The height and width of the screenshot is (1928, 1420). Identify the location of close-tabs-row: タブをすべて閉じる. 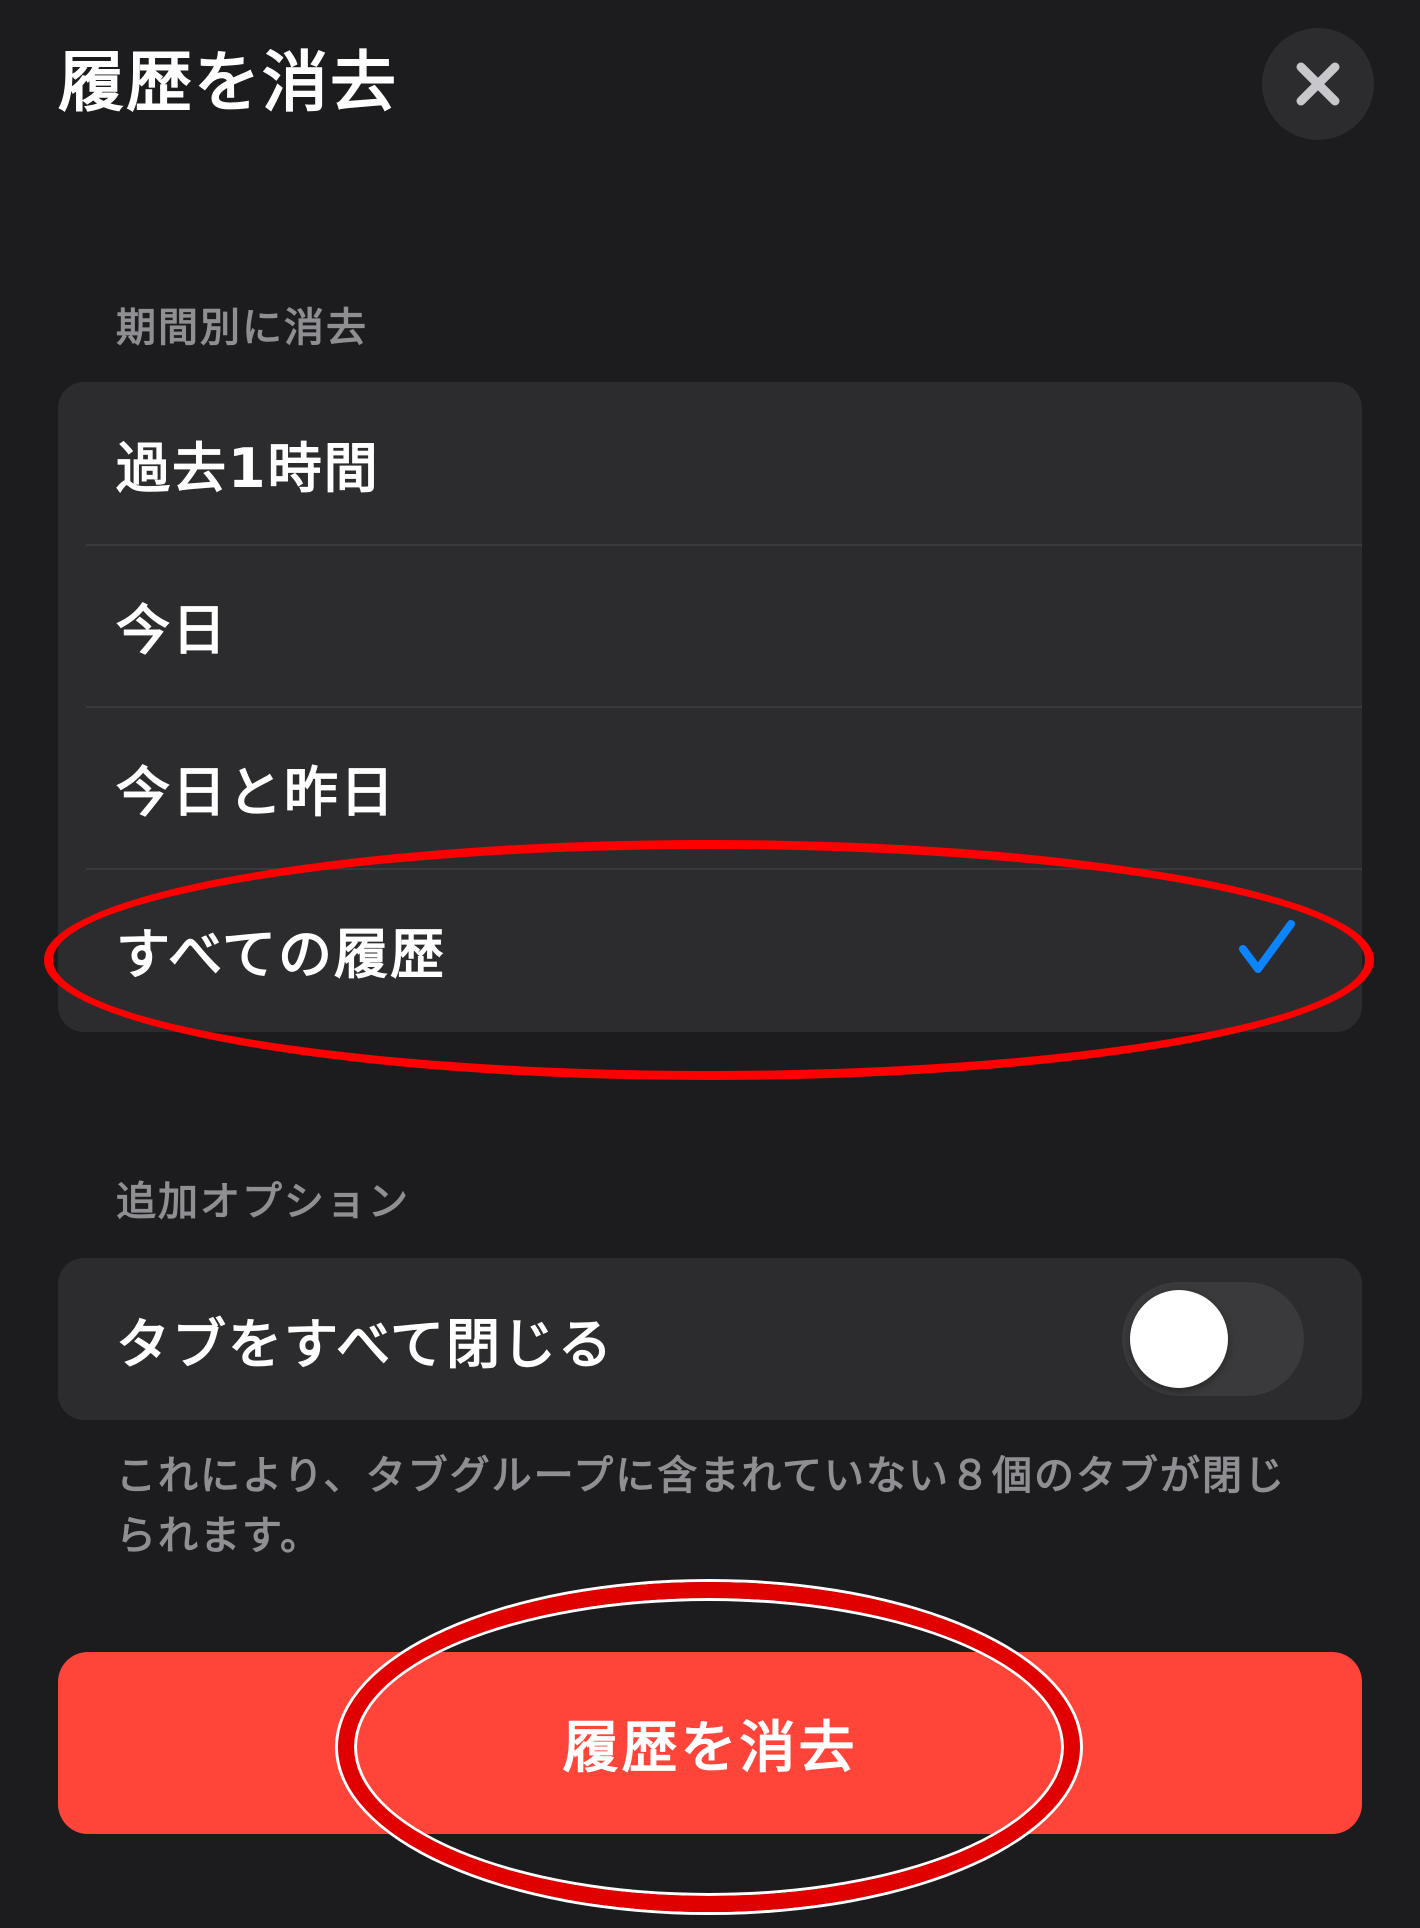
(710, 1339).